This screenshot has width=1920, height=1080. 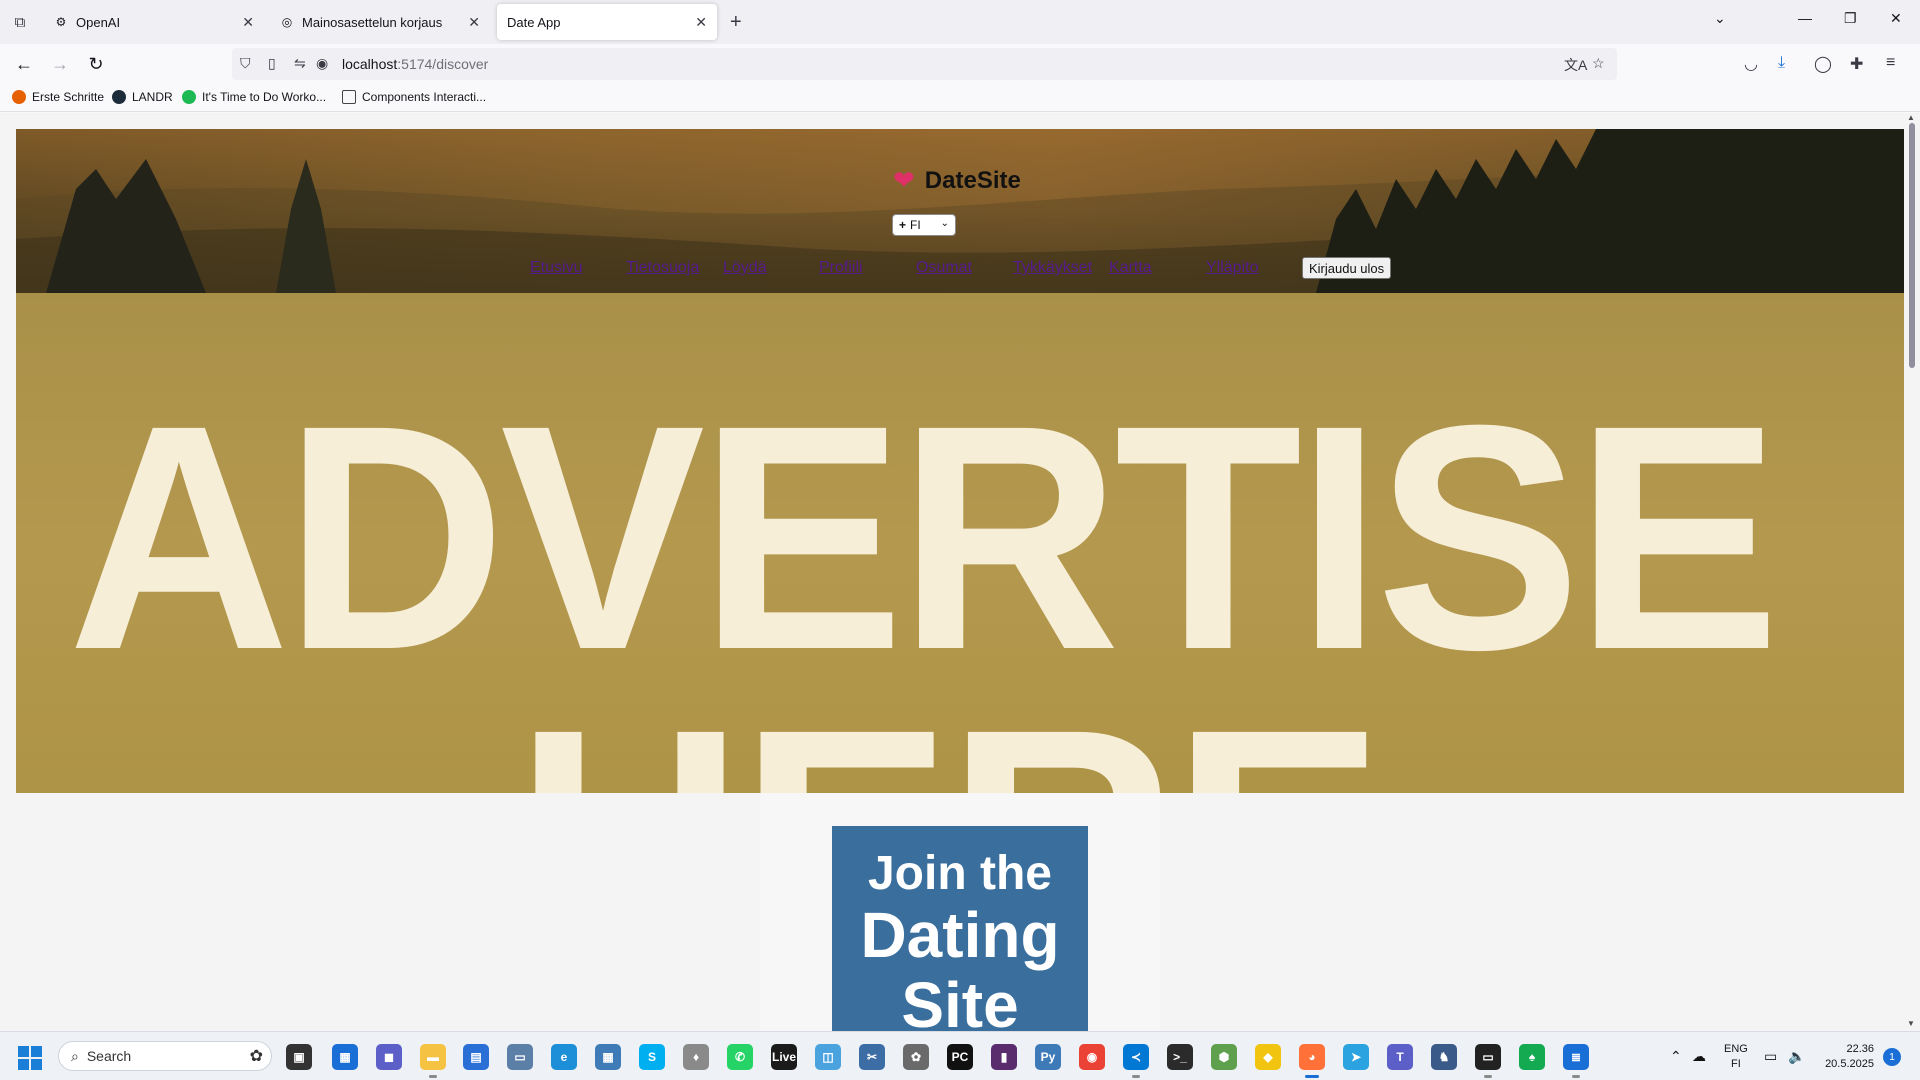 What do you see at coordinates (652, 1057) in the screenshot?
I see `skype-icon: S` at bounding box center [652, 1057].